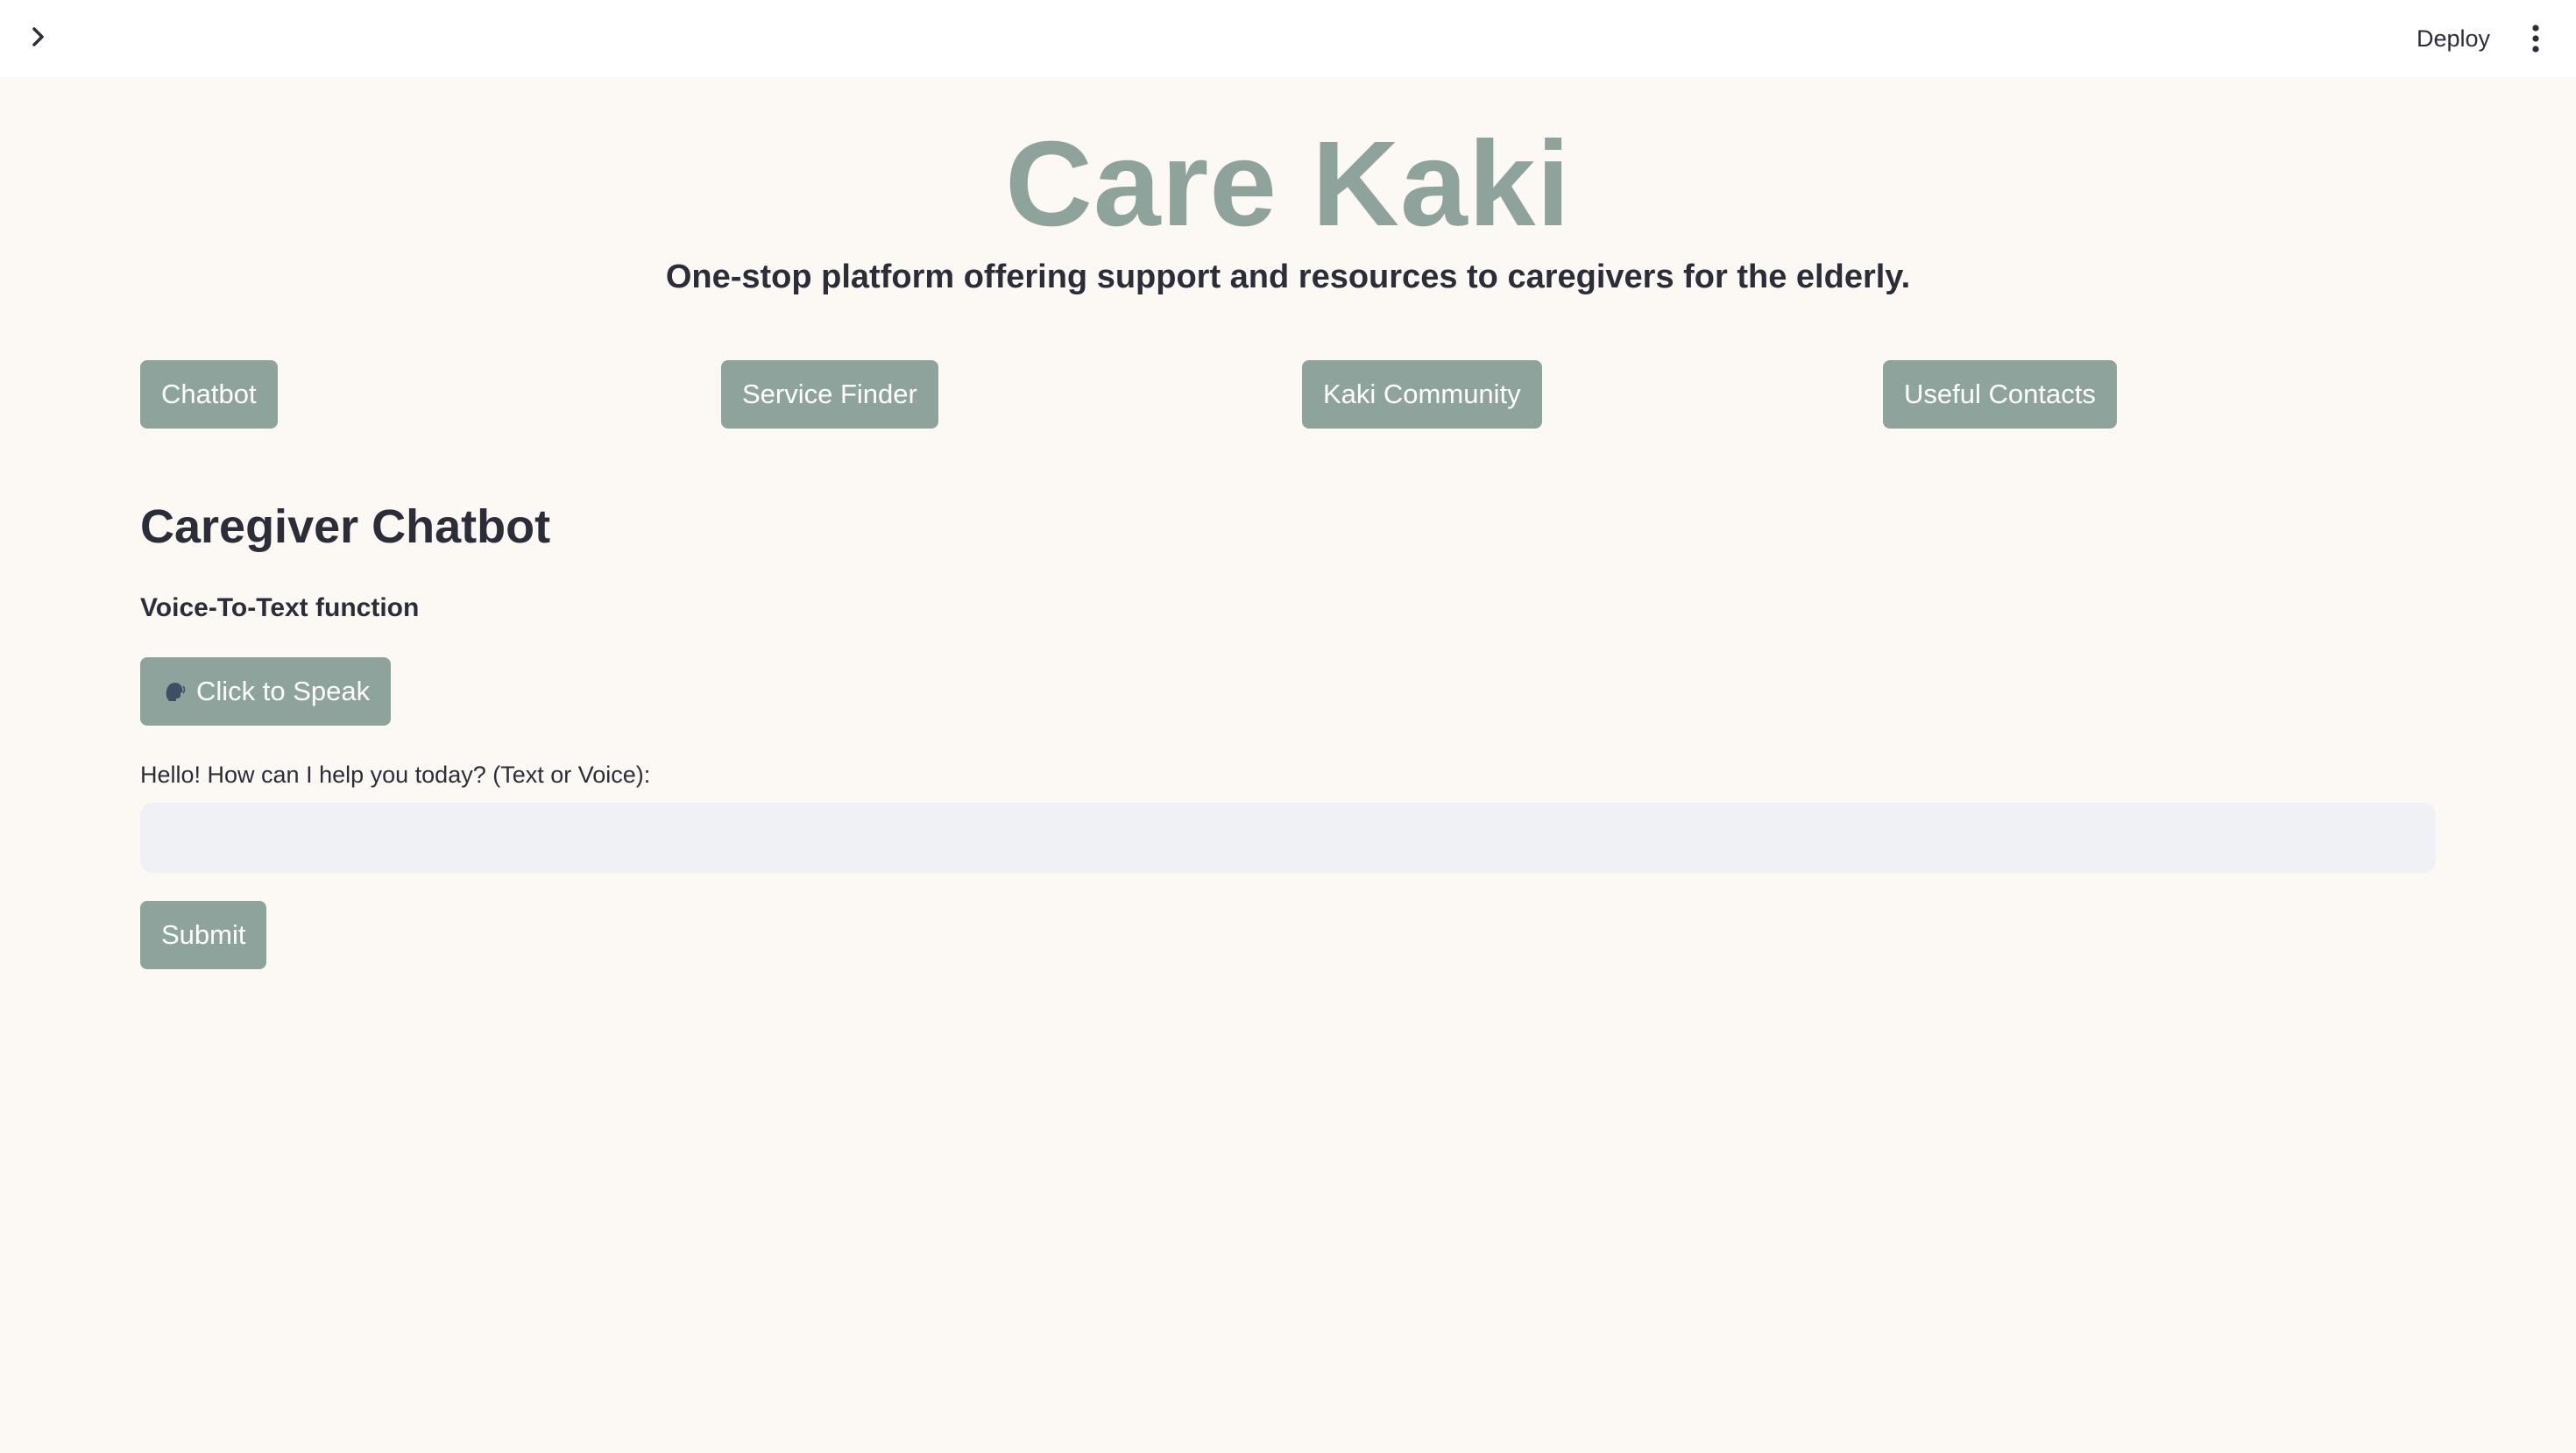 The width and height of the screenshot is (2576, 1453). I want to click on top-toolbar: Deploy, so click(1288, 38).